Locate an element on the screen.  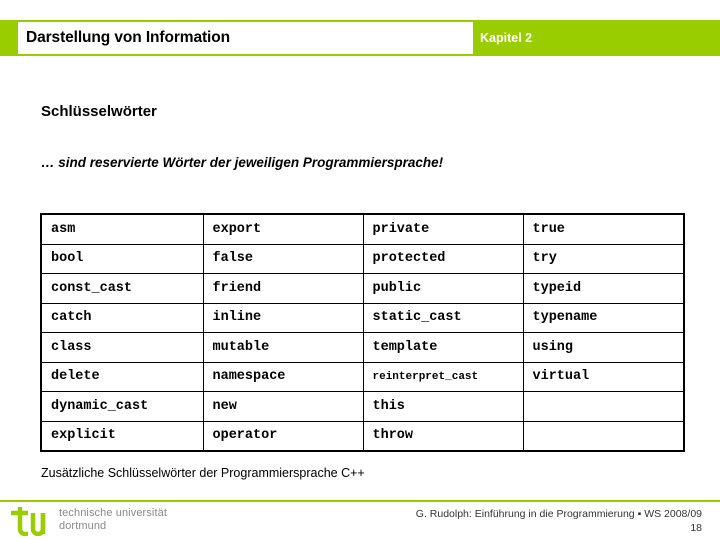
tu-logo-line-2: dortmund is located at coordinates (83, 525).